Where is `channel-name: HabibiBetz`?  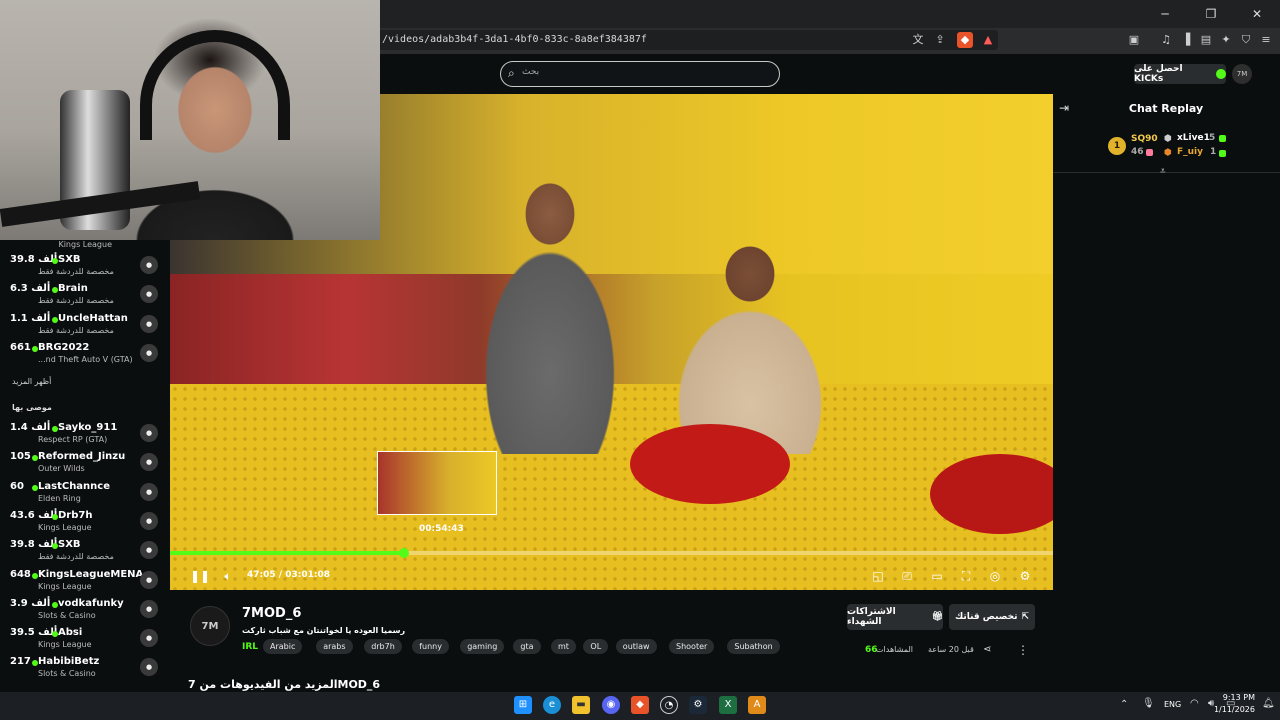
channel-name: HabibiBetz is located at coordinates (69, 662).